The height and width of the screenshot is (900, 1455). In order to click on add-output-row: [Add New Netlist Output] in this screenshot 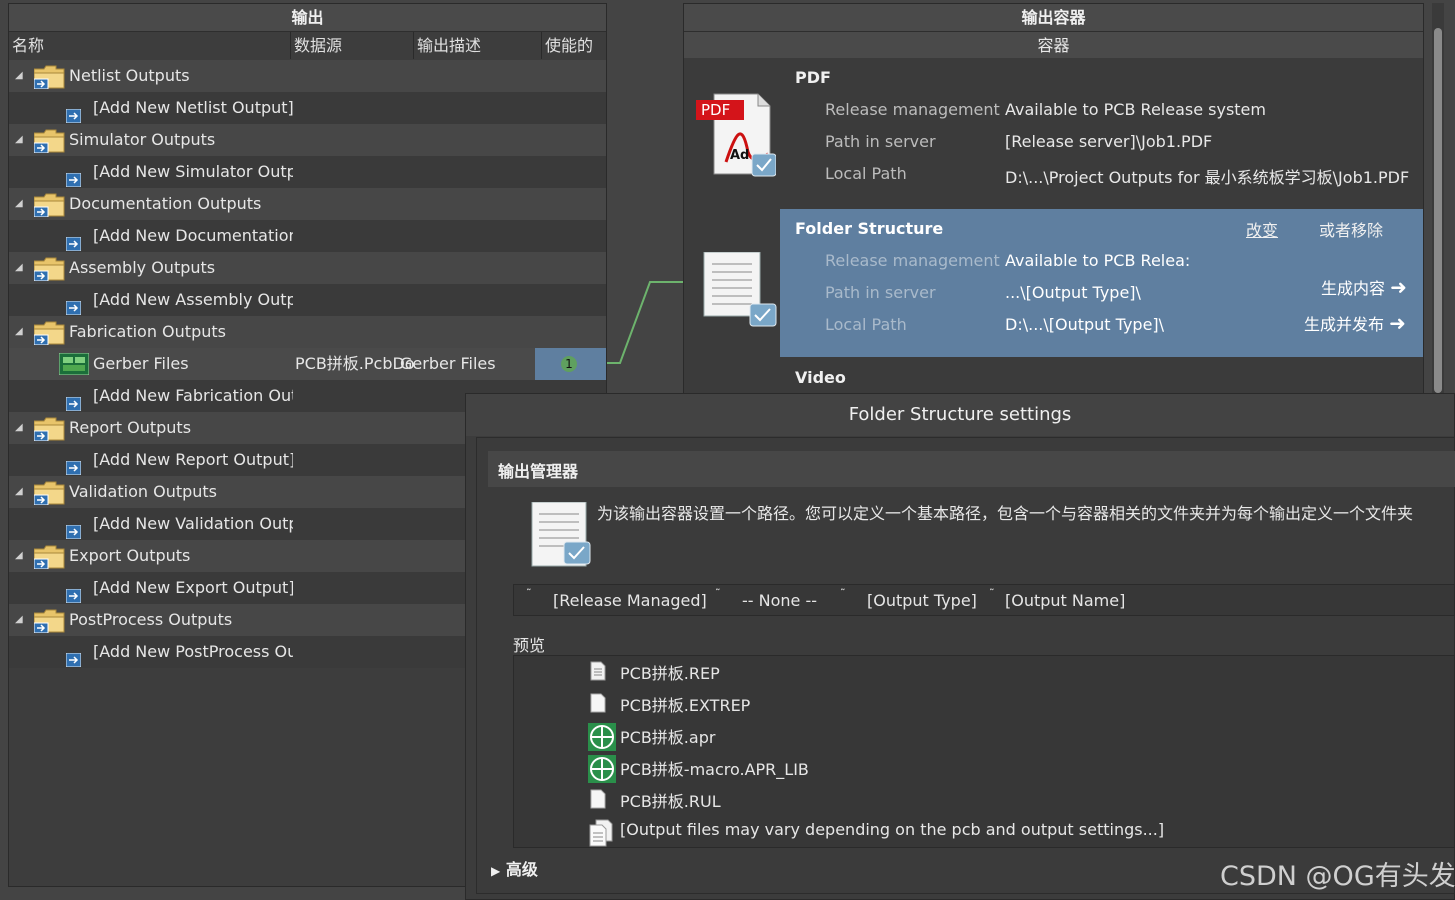, I will do `click(307, 108)`.